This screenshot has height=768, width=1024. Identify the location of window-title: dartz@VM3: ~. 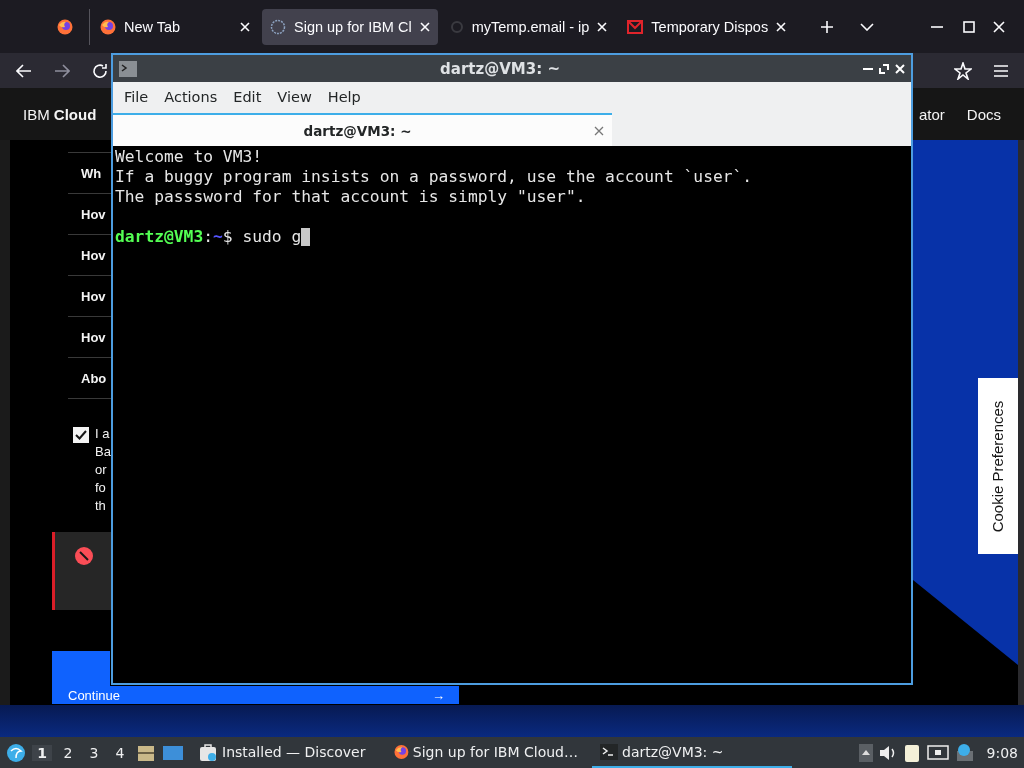
(500, 68).